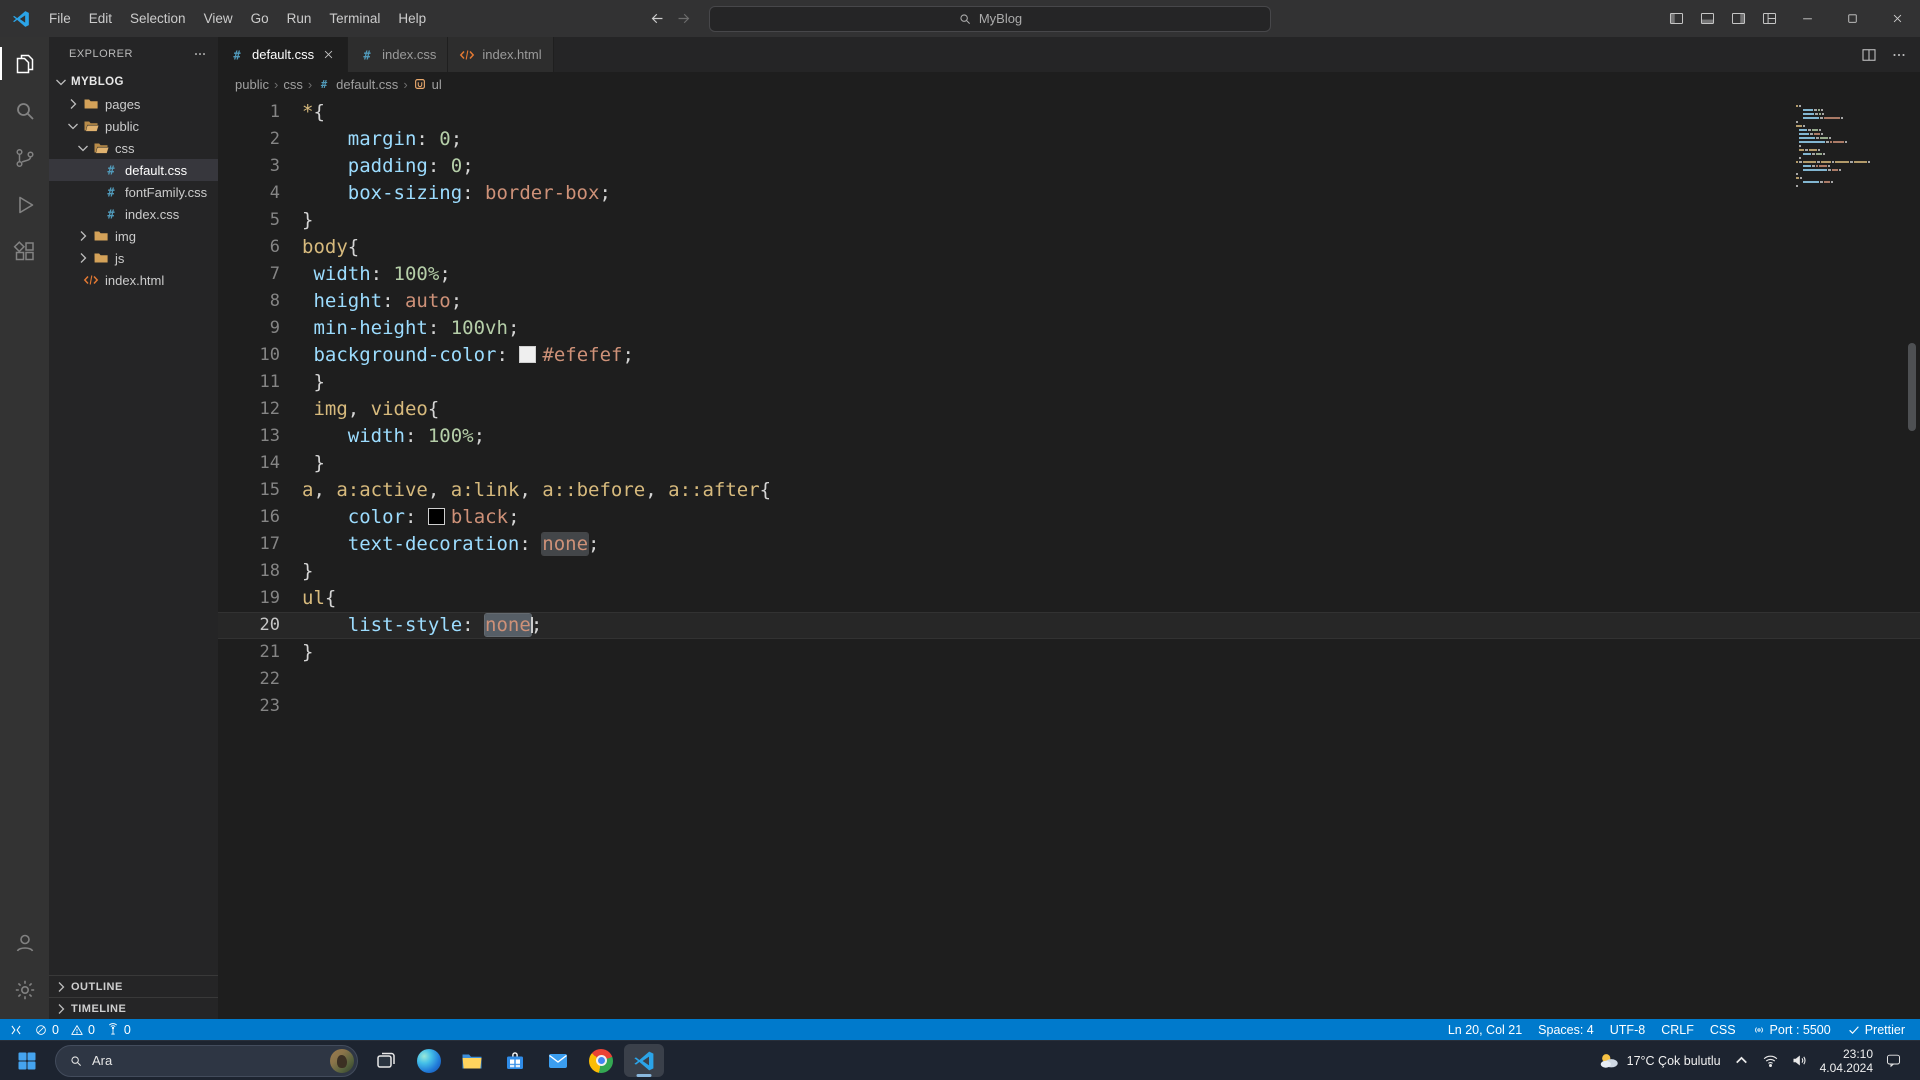  Describe the element at coordinates (27, 1060) in the screenshot. I see `start-button` at that location.